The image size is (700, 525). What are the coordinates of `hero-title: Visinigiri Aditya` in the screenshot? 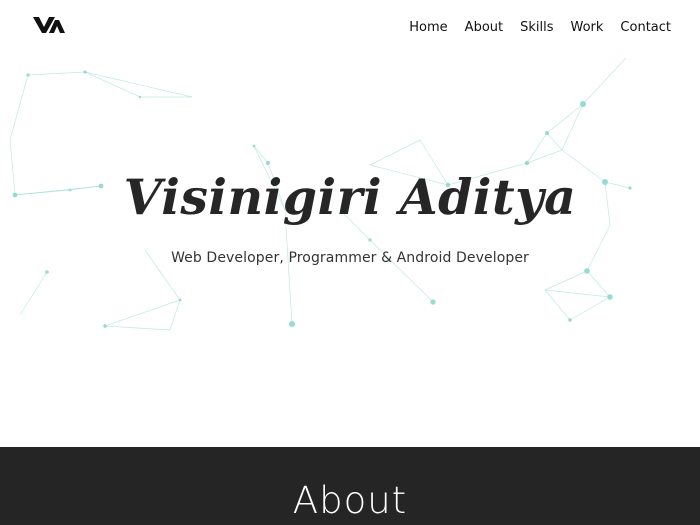 It's located at (350, 197).